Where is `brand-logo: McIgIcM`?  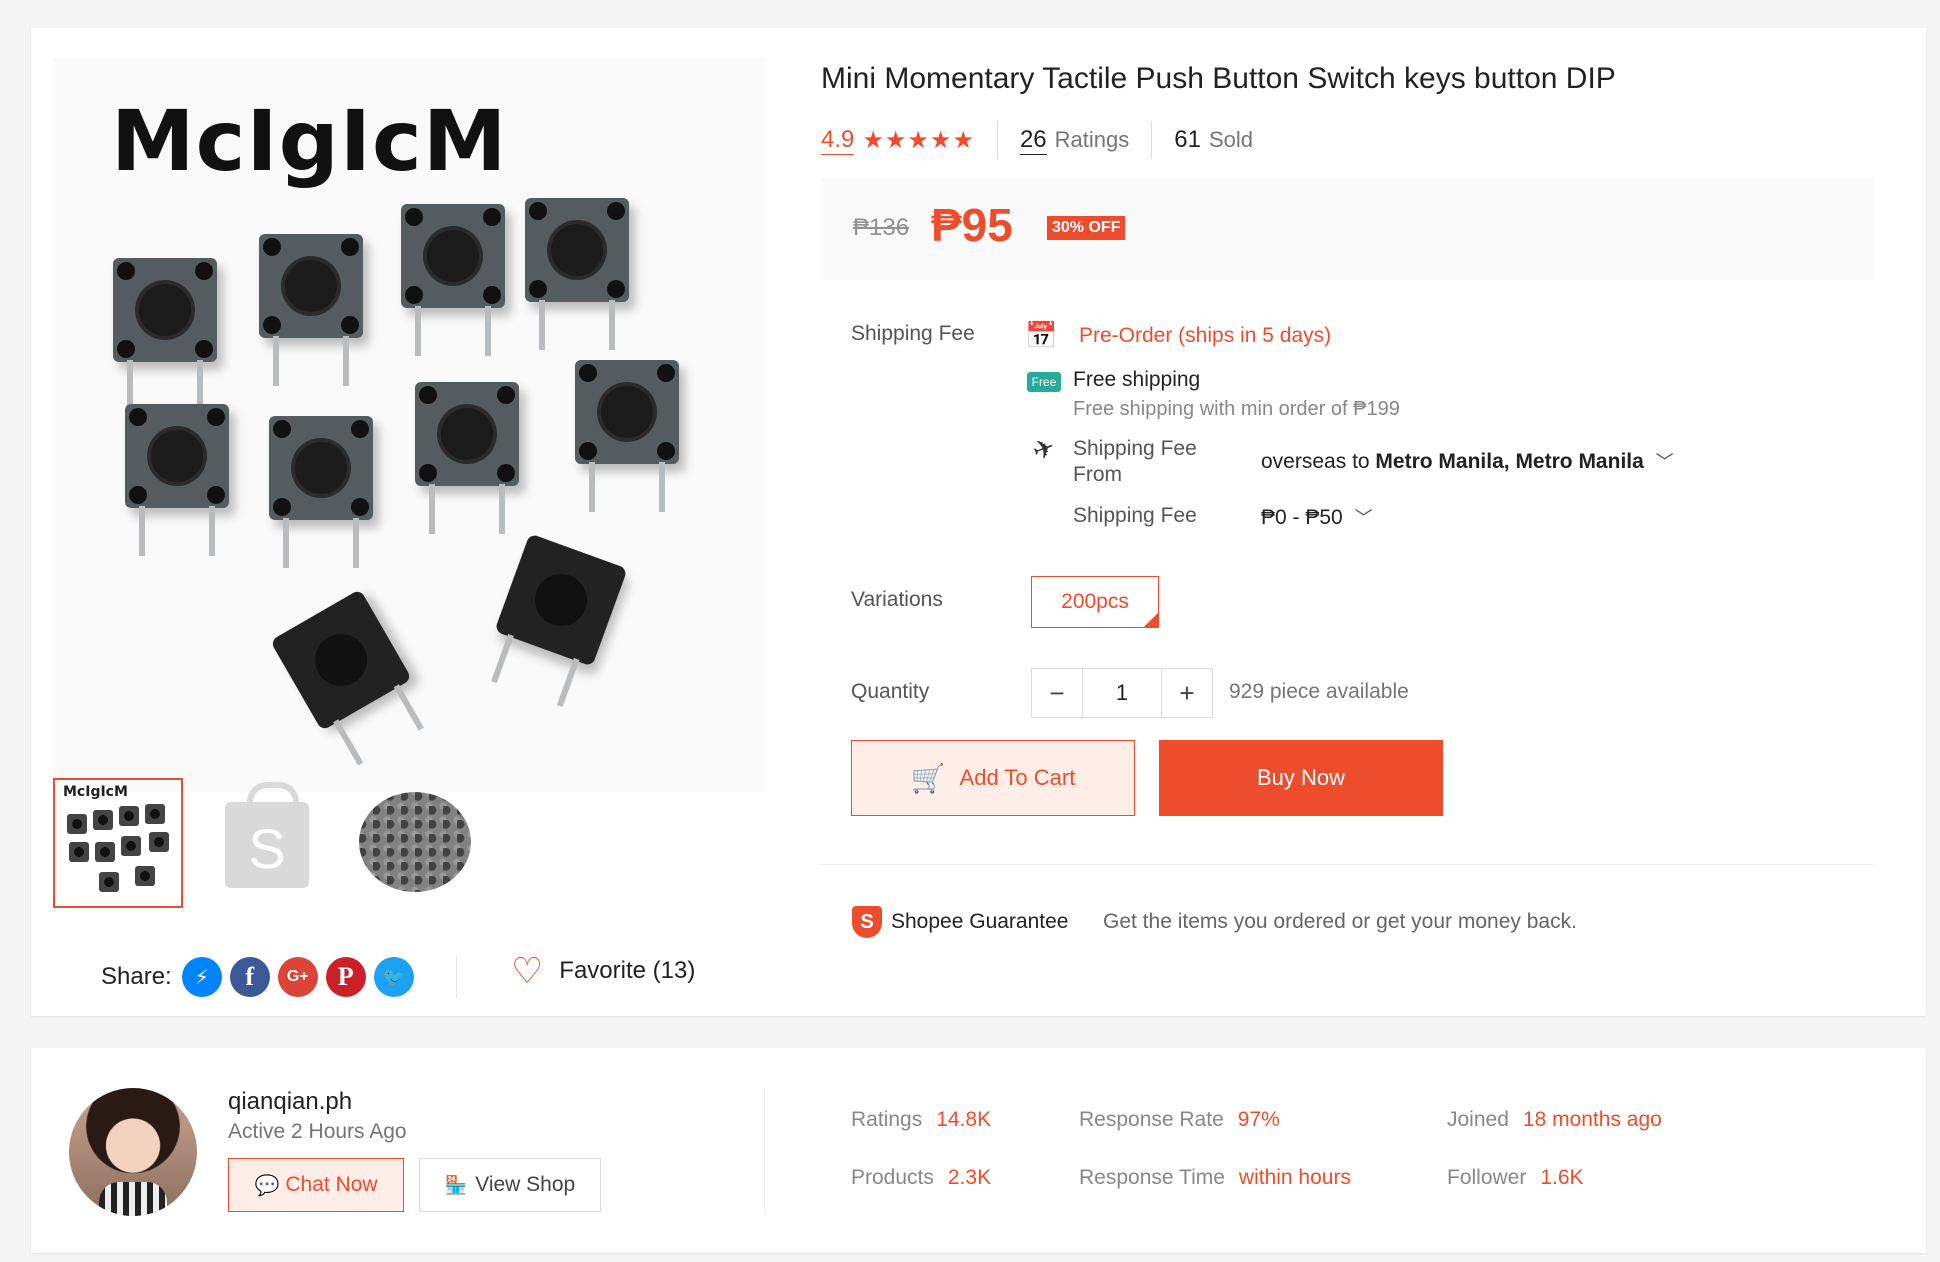 brand-logo: McIgIcM is located at coordinates (309, 141).